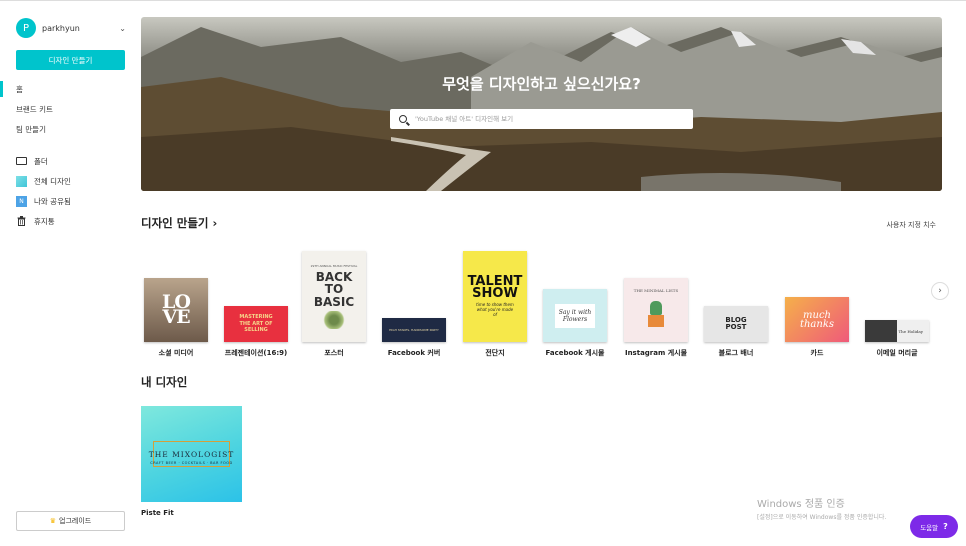 The image size is (966, 546). What do you see at coordinates (495, 353) in the screenshot?
I see `template-label: 전단지` at bounding box center [495, 353].